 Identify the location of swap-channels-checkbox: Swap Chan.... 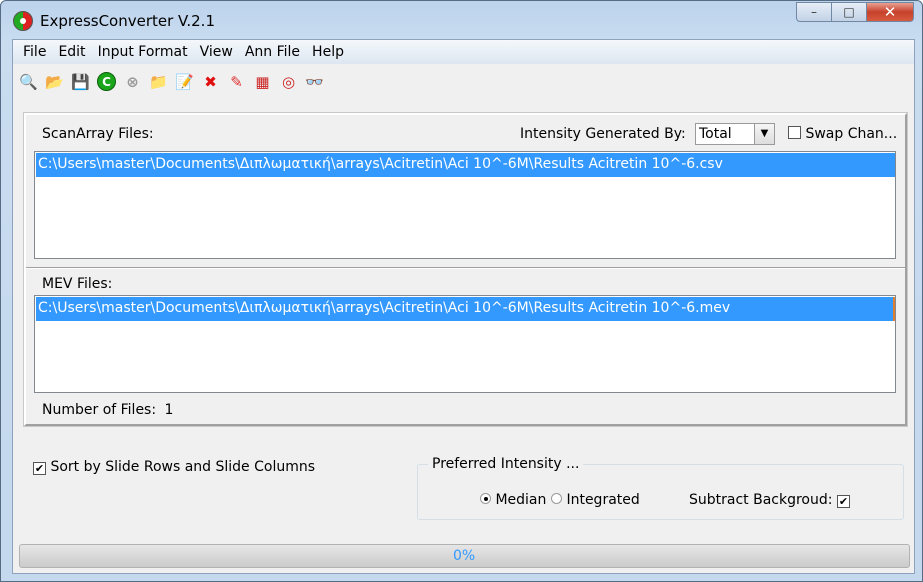
(842, 134).